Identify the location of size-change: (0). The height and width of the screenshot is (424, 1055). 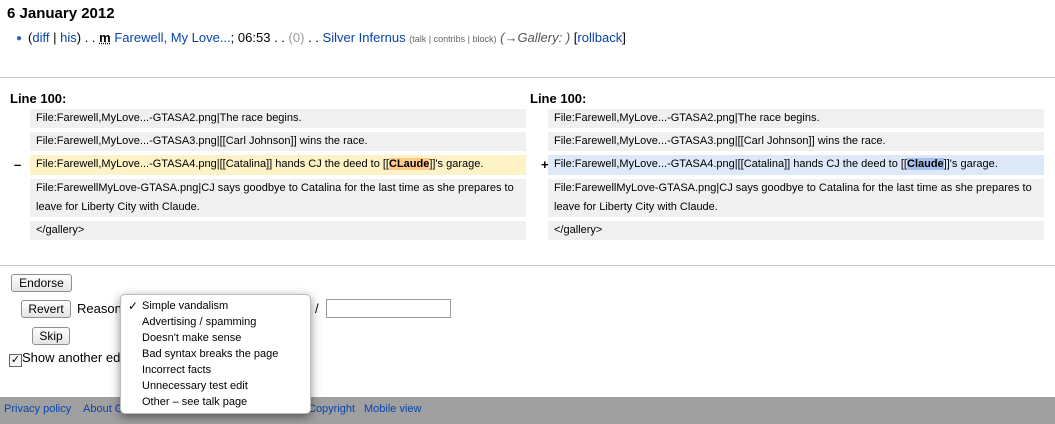
(296, 37).